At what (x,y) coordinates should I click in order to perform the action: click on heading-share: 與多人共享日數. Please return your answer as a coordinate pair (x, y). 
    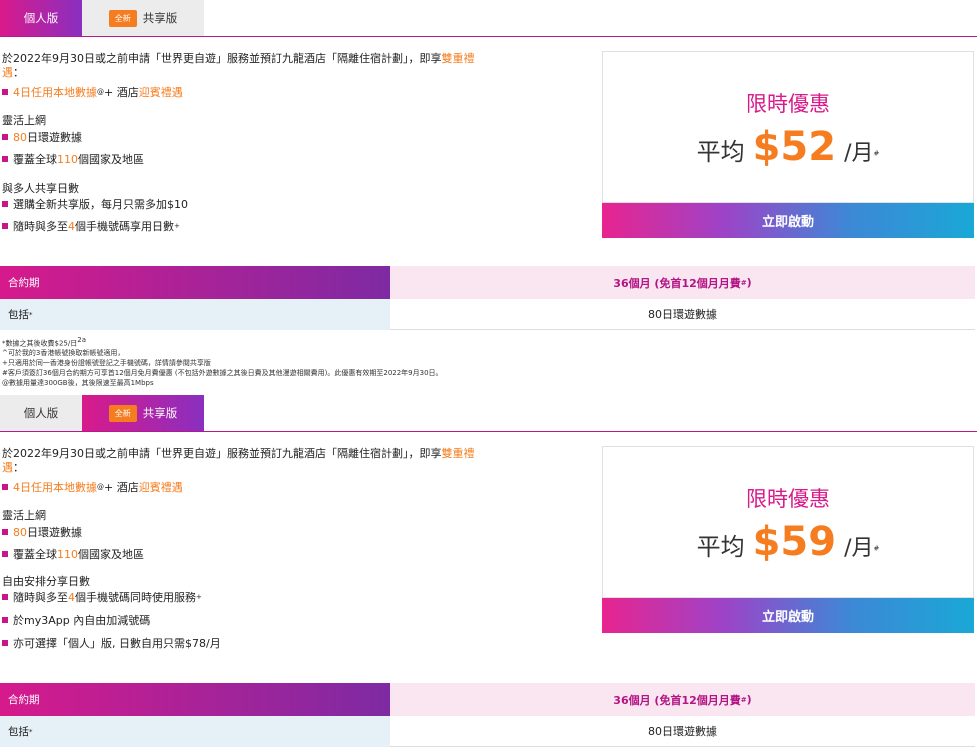
    Looking at the image, I should click on (40, 188).